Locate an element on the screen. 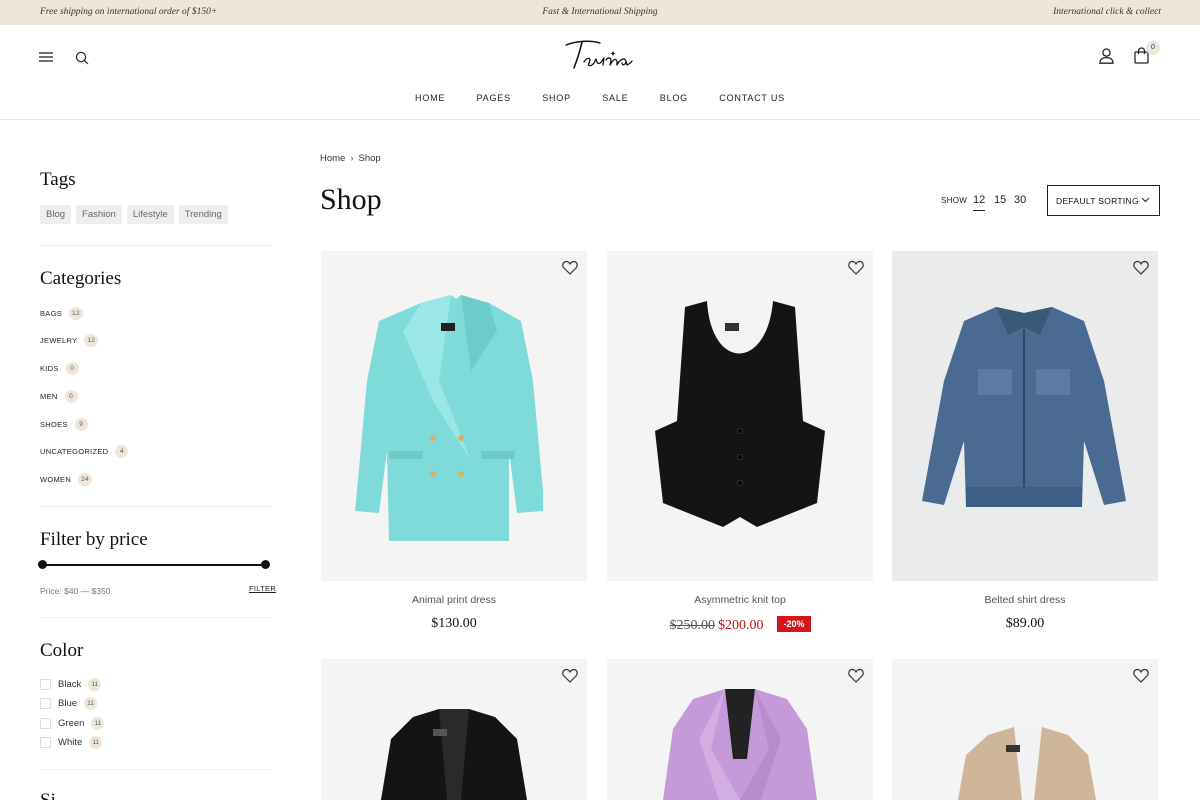 This screenshot has width=1200, height=800. categories-title: Categories is located at coordinates (81, 278).